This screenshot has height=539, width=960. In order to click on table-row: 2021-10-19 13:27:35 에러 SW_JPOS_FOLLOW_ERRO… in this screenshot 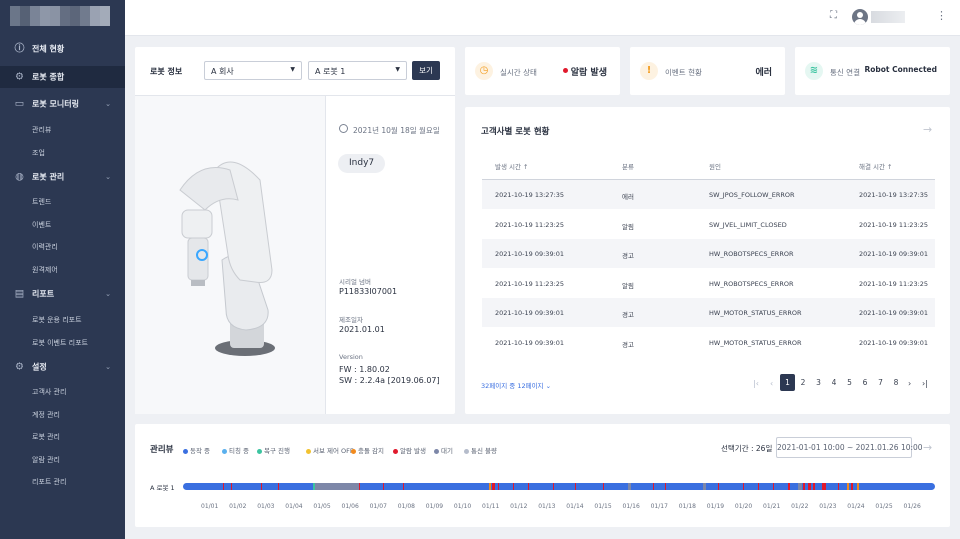, I will do `click(708, 194)`.